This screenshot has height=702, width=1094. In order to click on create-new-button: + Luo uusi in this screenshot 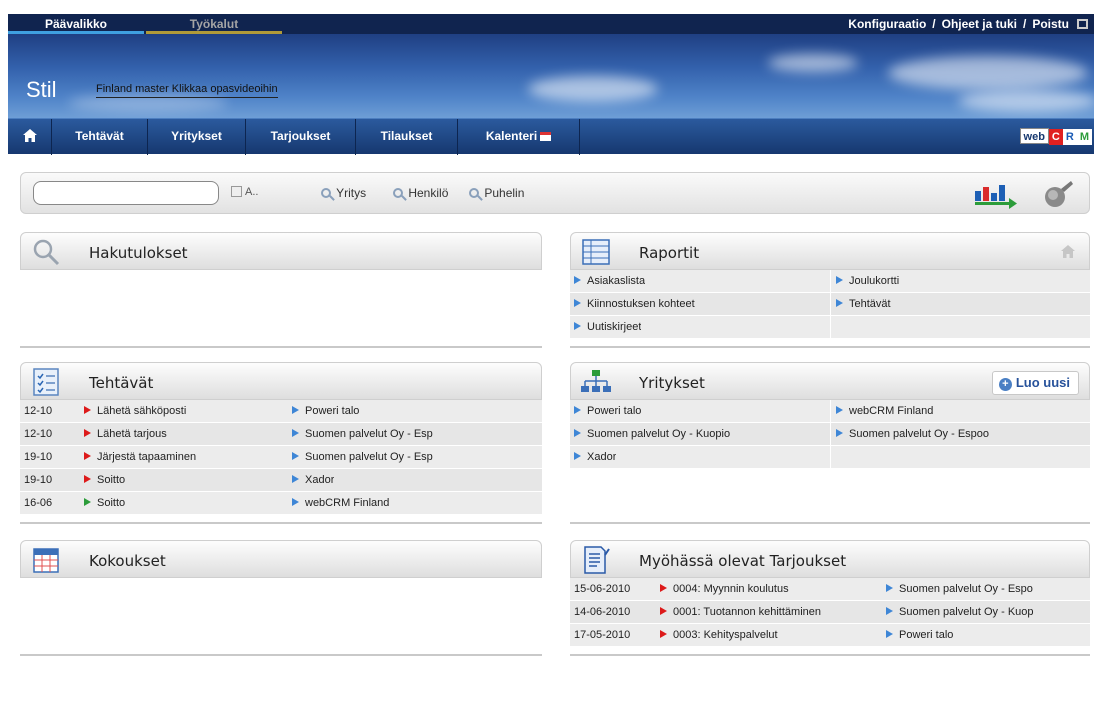, I will do `click(1035, 383)`.